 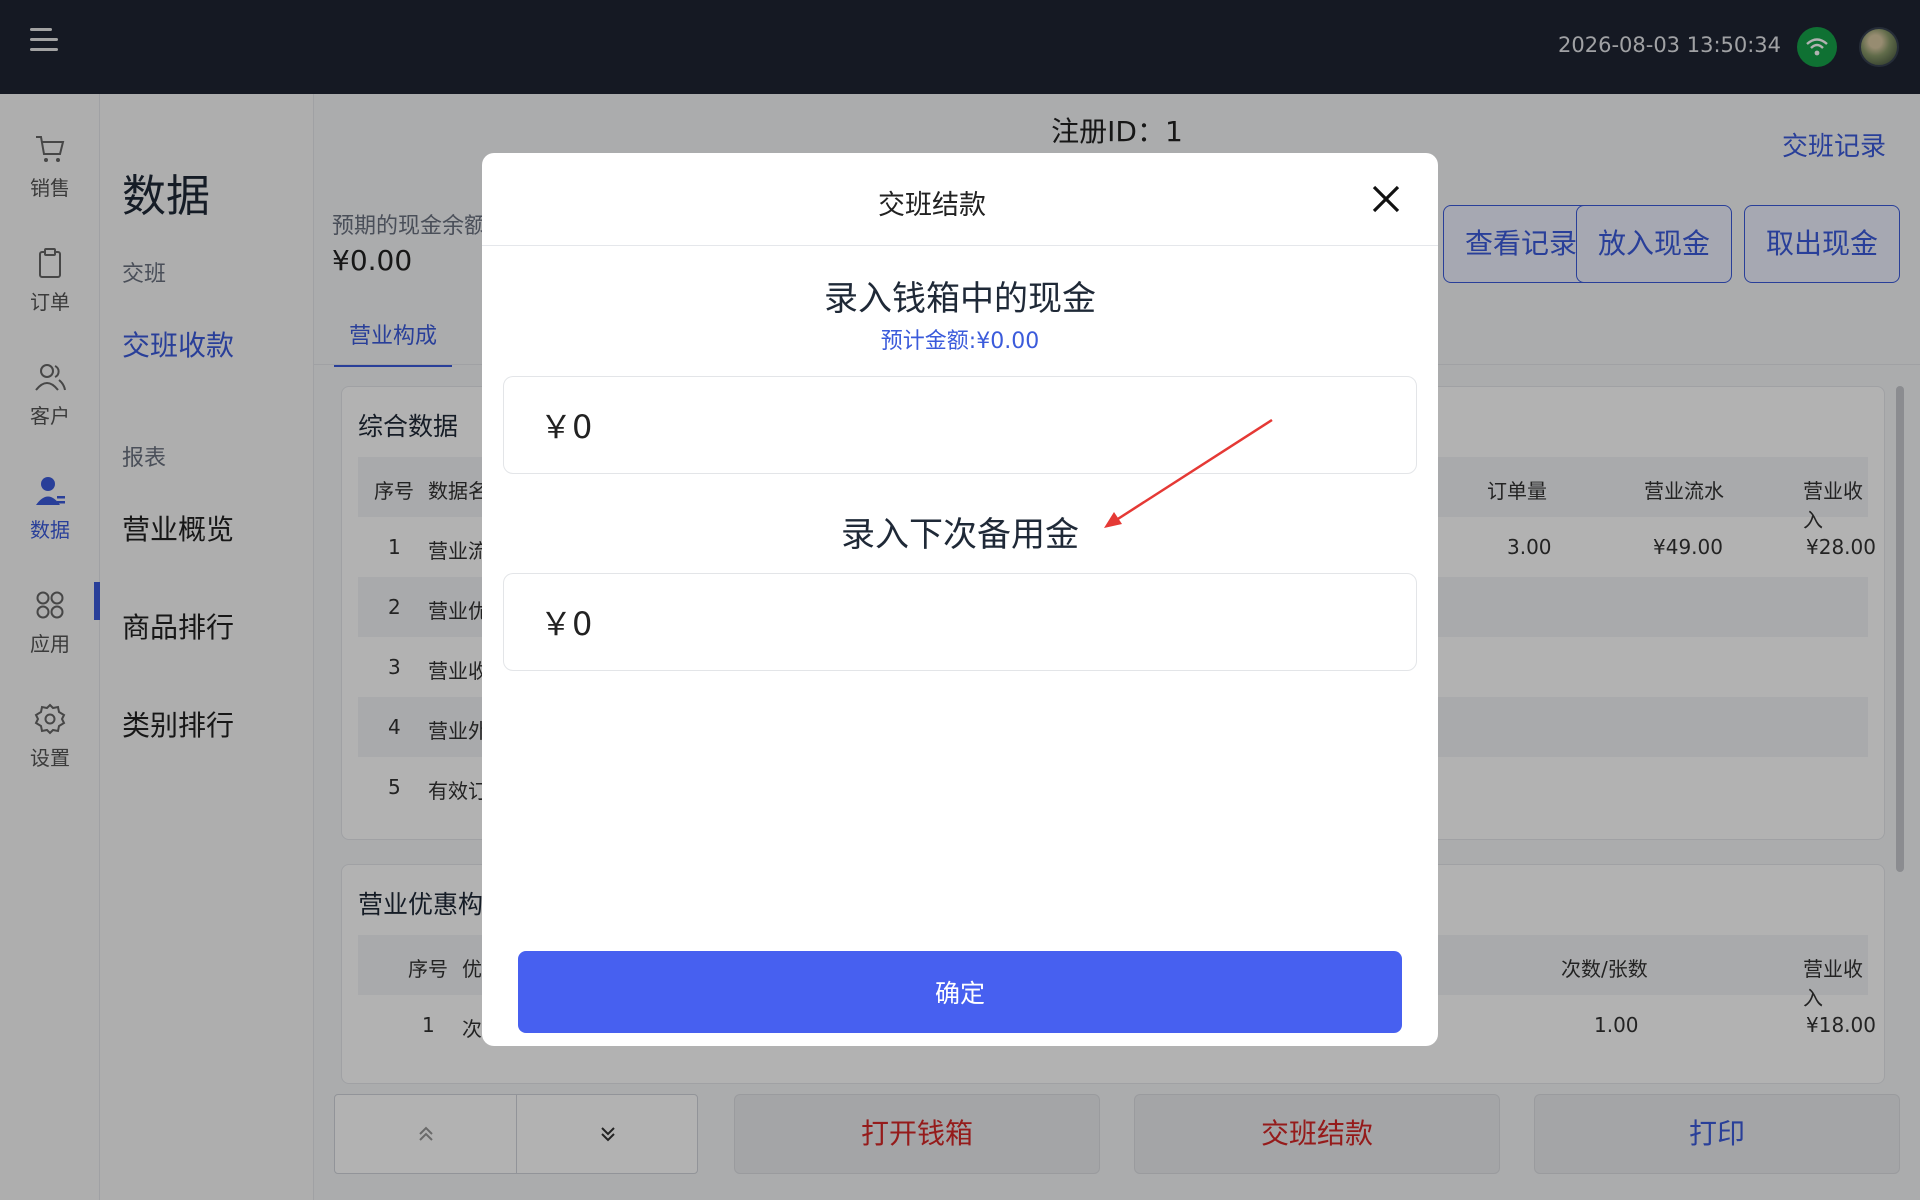 I want to click on reserve-input, so click(x=960, y=622).